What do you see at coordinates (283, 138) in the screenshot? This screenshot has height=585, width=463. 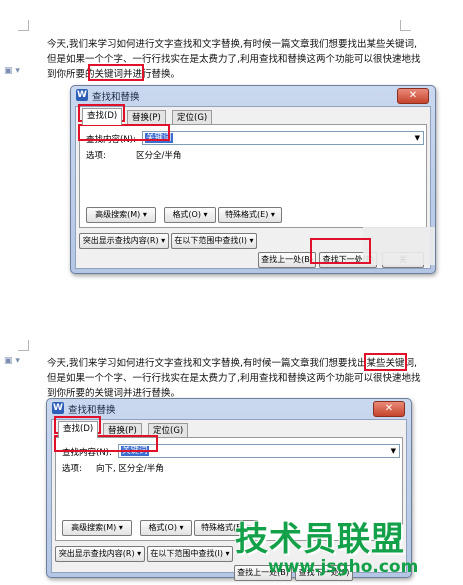 I see `find-content-input: 关键词 ▼` at bounding box center [283, 138].